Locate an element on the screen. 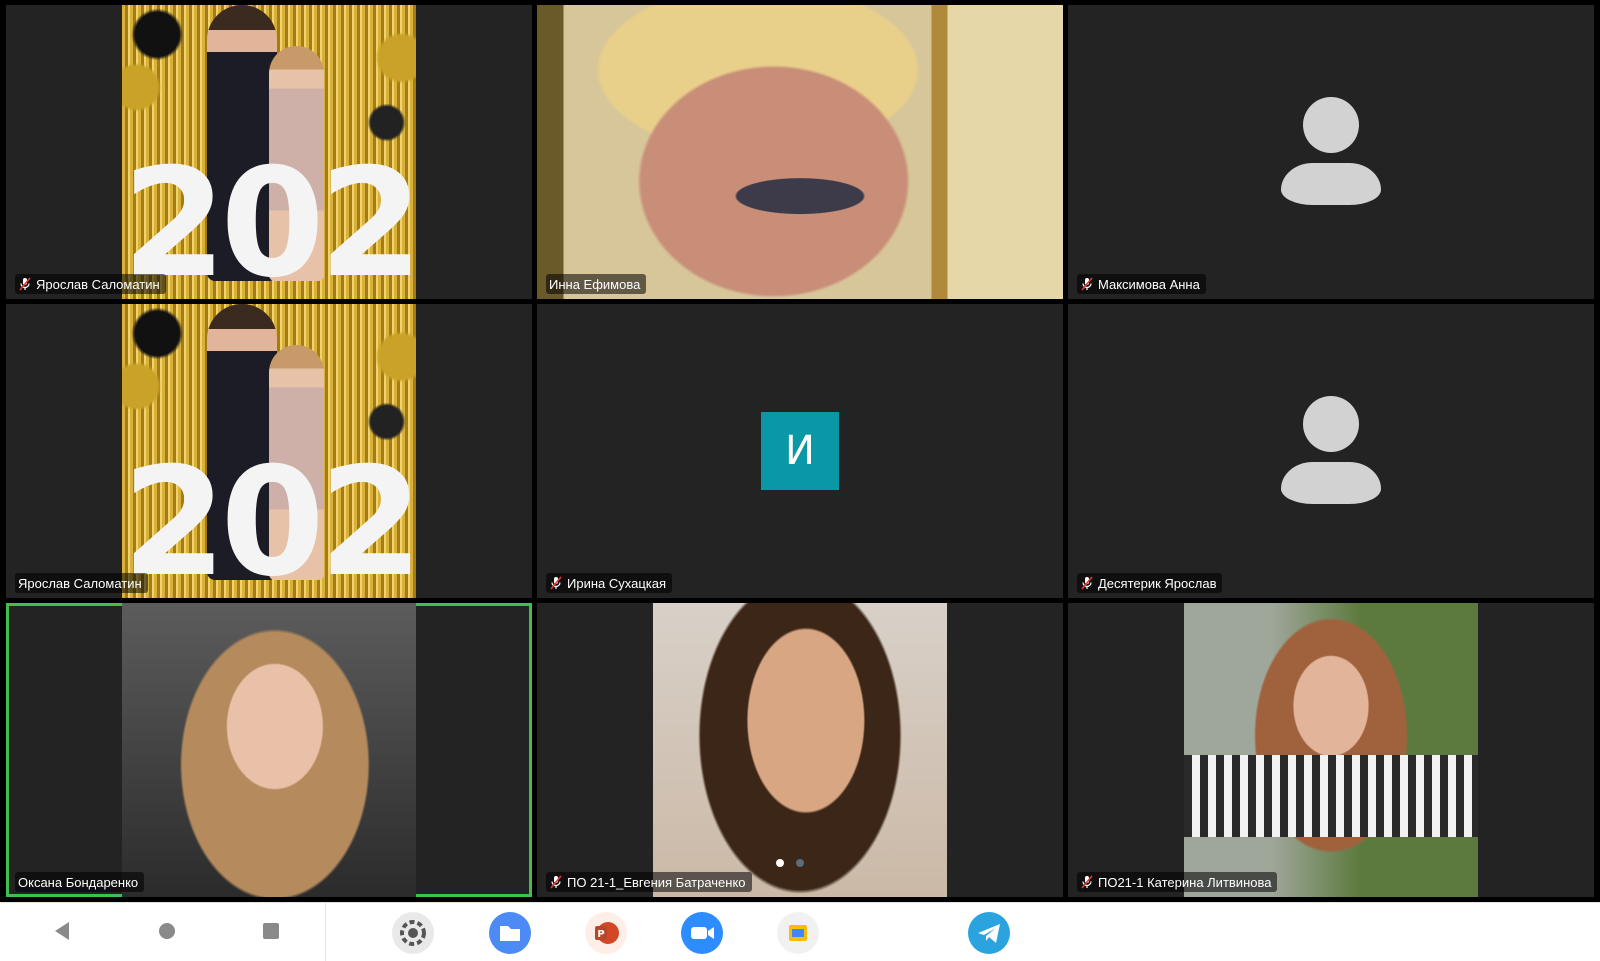 The height and width of the screenshot is (961, 1600). participant-name-tag: Оксана Бондаренко is located at coordinates (80, 882).